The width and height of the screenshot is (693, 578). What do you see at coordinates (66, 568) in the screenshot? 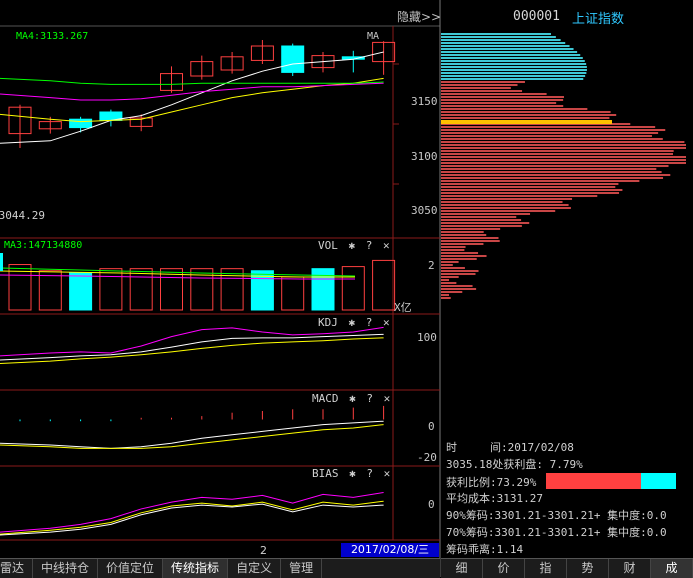
I see `bottom-tab: 中线持仓` at bounding box center [66, 568].